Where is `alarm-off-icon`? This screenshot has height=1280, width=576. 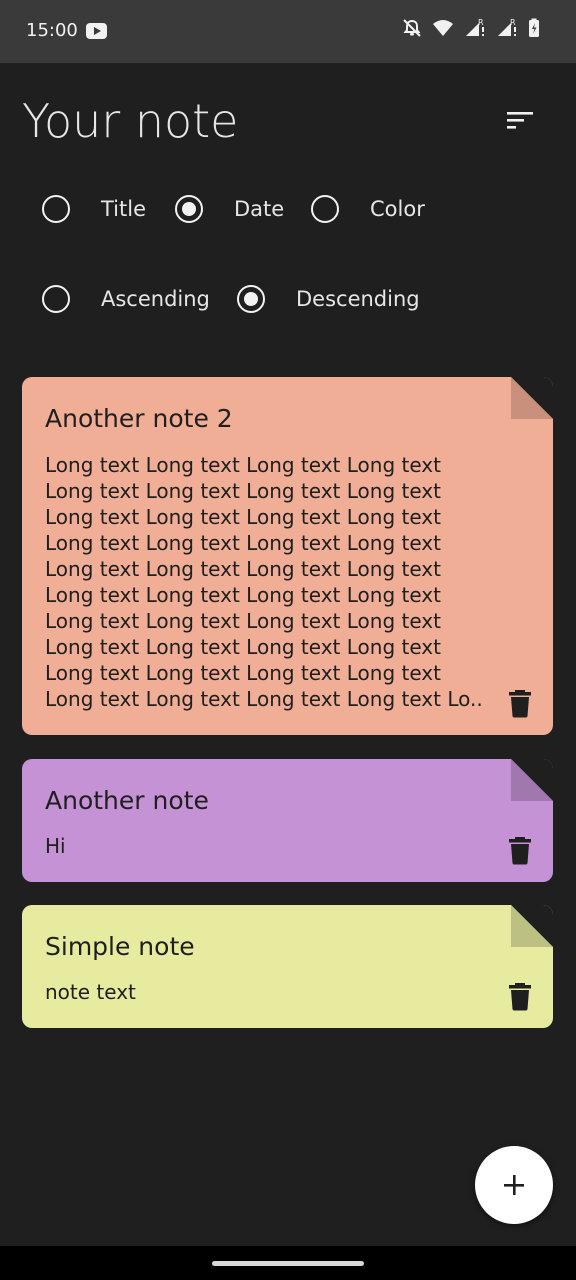 alarm-off-icon is located at coordinates (412, 28).